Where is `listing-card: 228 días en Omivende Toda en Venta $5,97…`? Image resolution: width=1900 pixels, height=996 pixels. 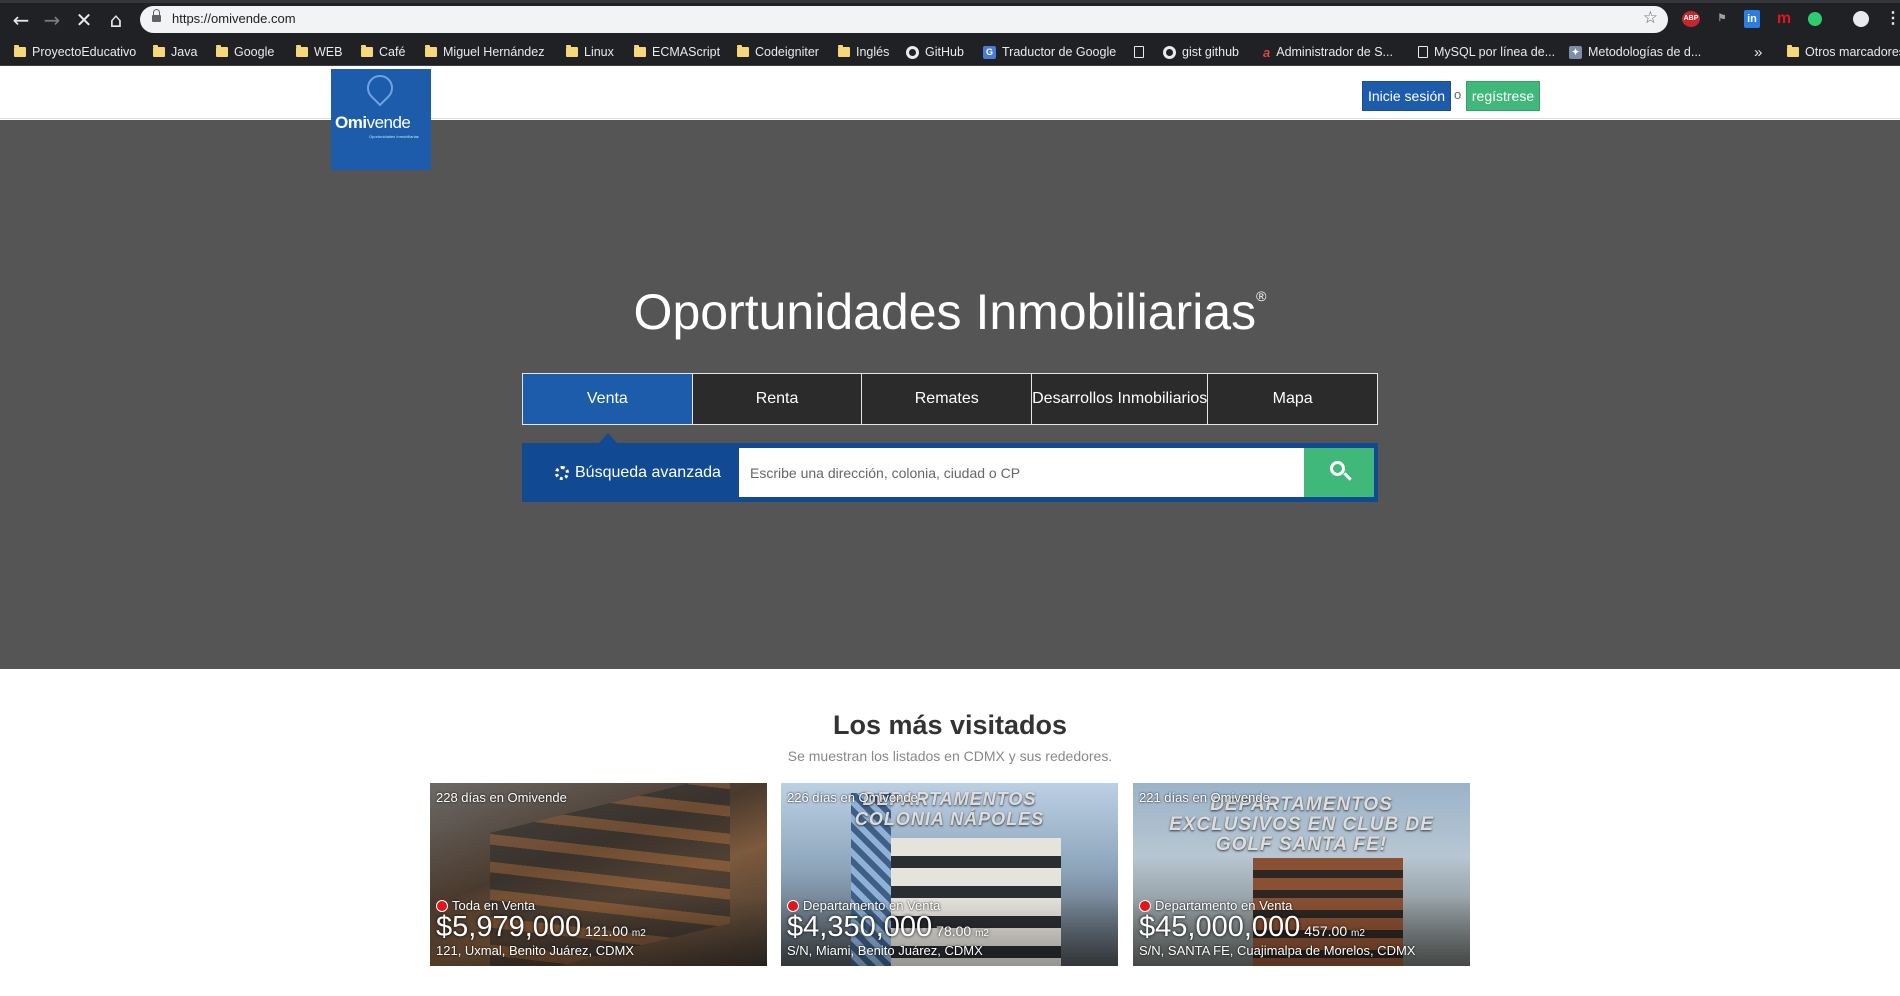
listing-card: 228 días en Omivende Toda en Venta $5,97… is located at coordinates (598, 874).